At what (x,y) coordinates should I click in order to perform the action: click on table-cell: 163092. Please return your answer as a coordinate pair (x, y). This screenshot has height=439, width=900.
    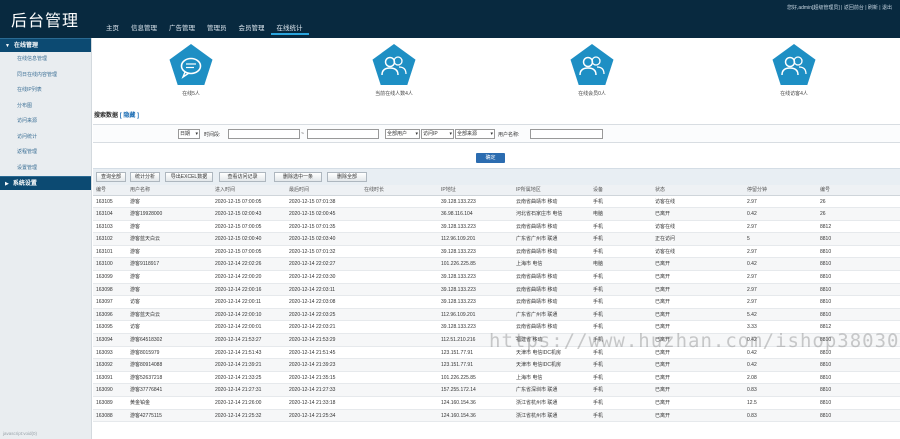
    Looking at the image, I should click on (104, 365).